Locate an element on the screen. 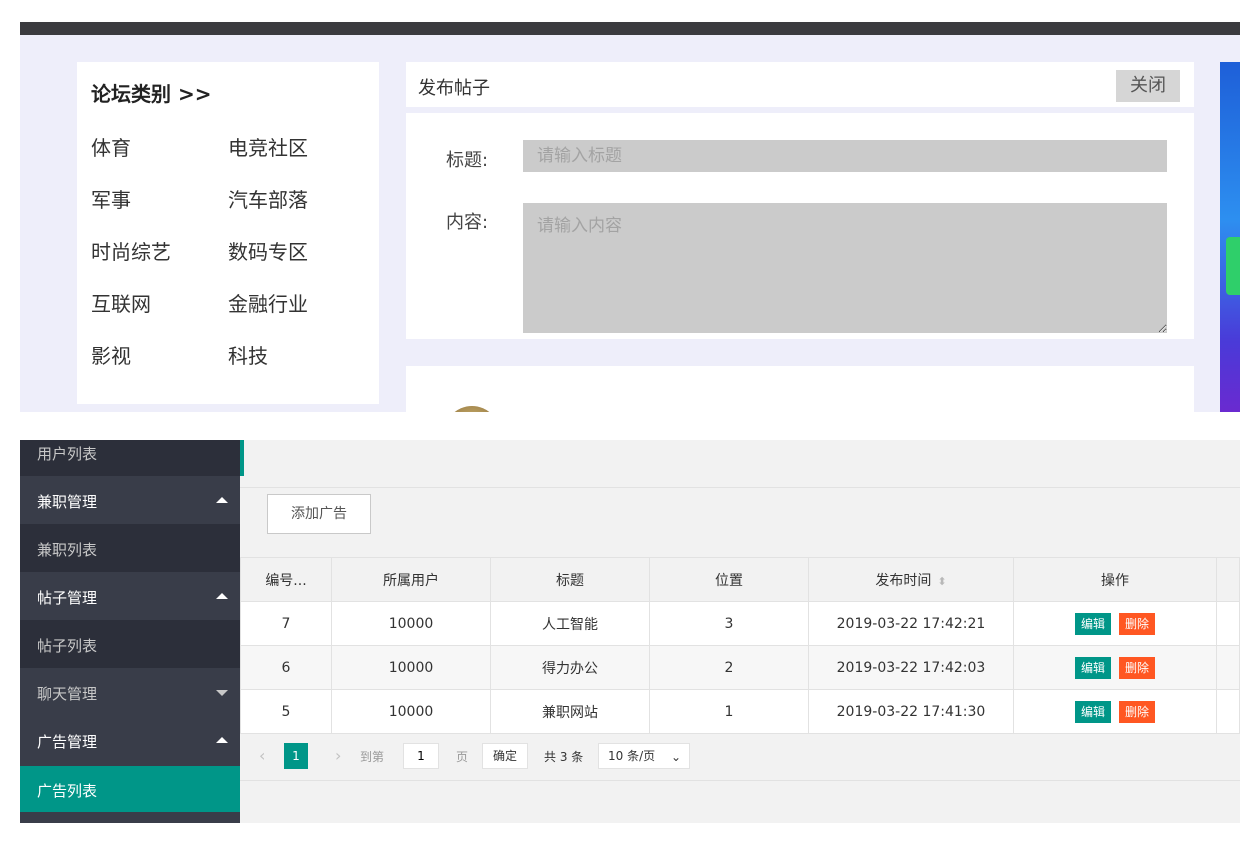 This screenshot has height=845, width=1260. next-page-icon: › is located at coordinates (338, 755).